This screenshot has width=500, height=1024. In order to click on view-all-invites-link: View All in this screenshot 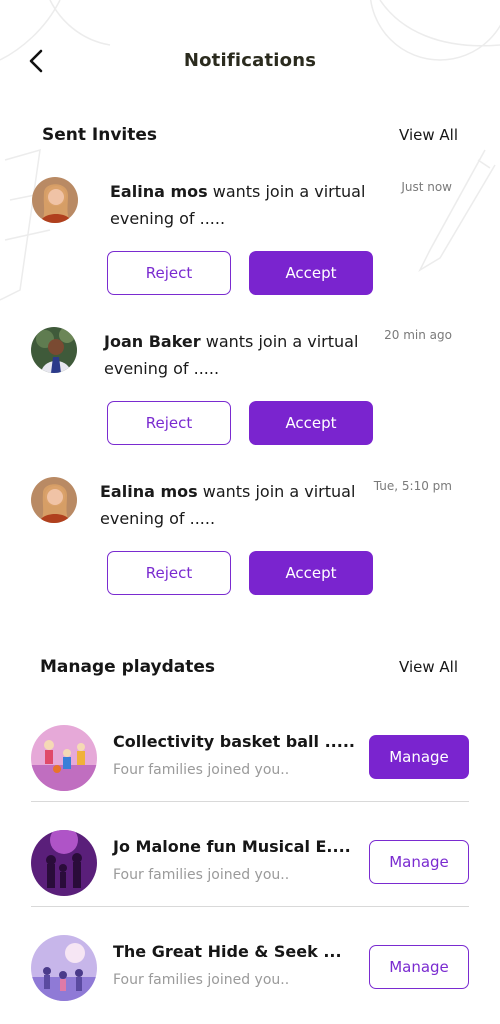, I will do `click(428, 135)`.